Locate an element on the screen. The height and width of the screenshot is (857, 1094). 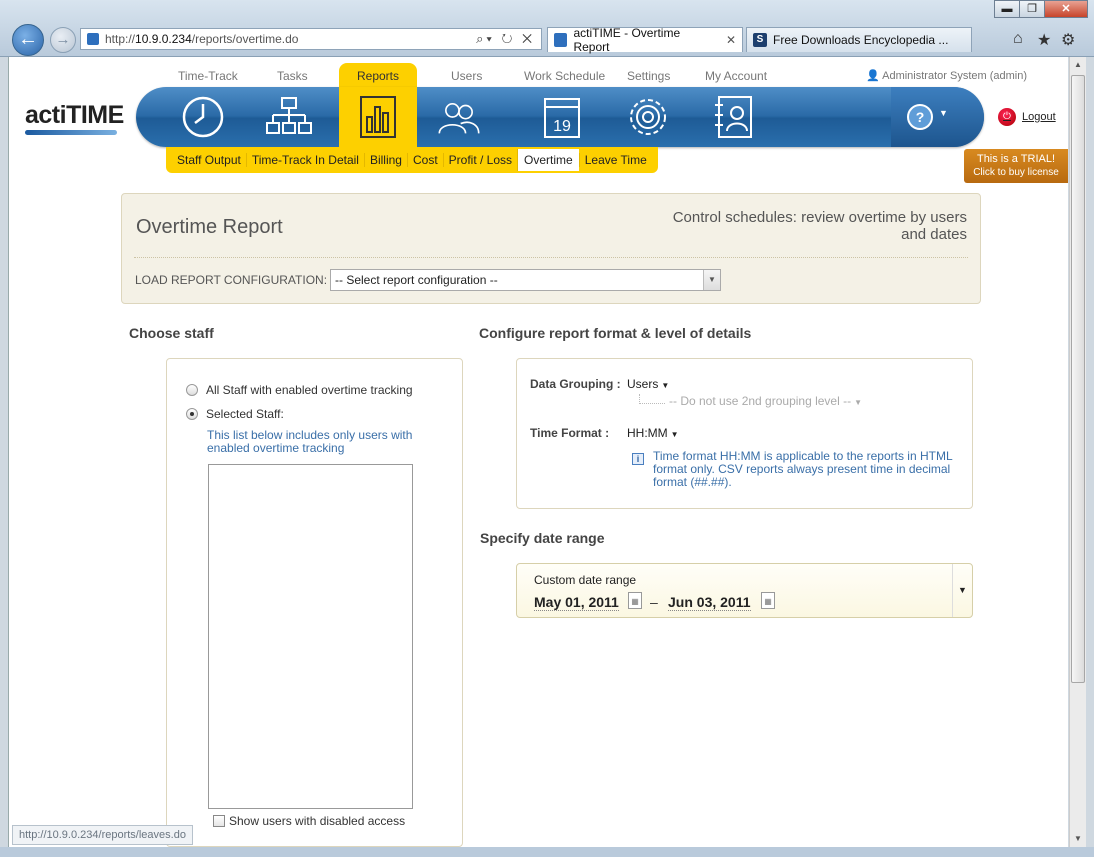
tab-actitime: actiTIME - Overtime Report ✕ is located at coordinates (645, 40).